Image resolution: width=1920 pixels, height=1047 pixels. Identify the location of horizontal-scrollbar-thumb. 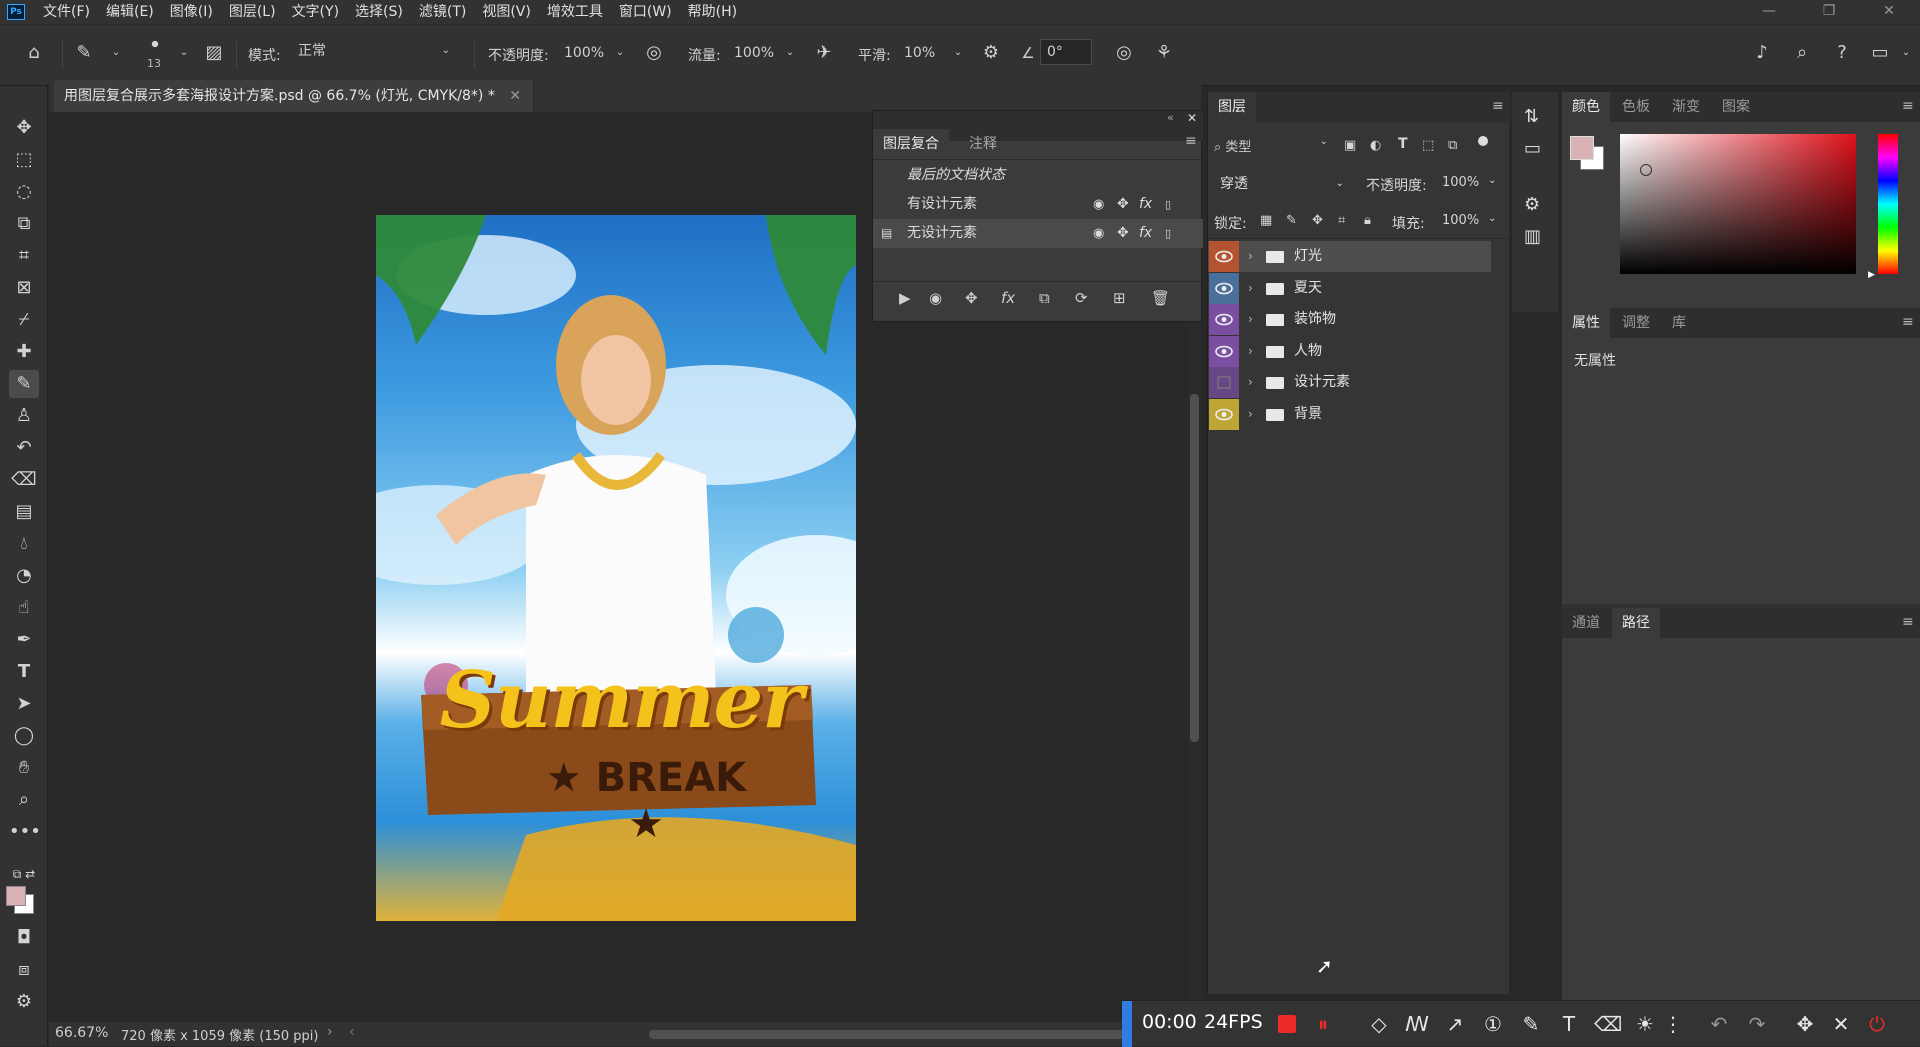
(889, 1034).